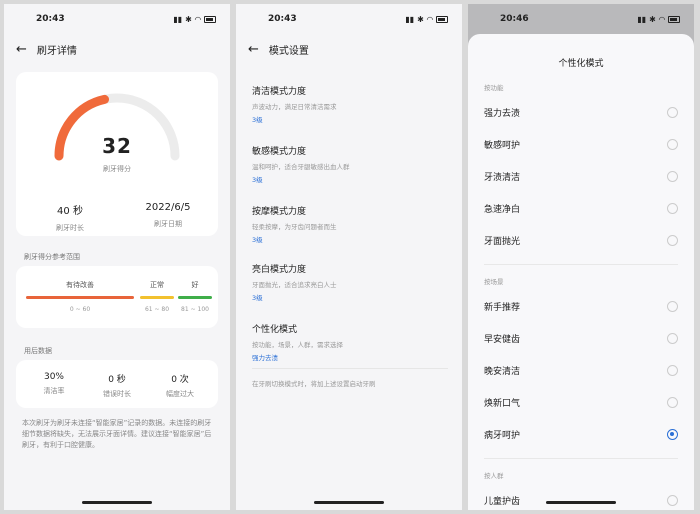 Image resolution: width=700 pixels, height=514 pixels. Describe the element at coordinates (350, 282) in the screenshot. I see `mode-item-whitening: 亮白模式力度 牙面抛光，适合追求亮白人士 3级` at that location.